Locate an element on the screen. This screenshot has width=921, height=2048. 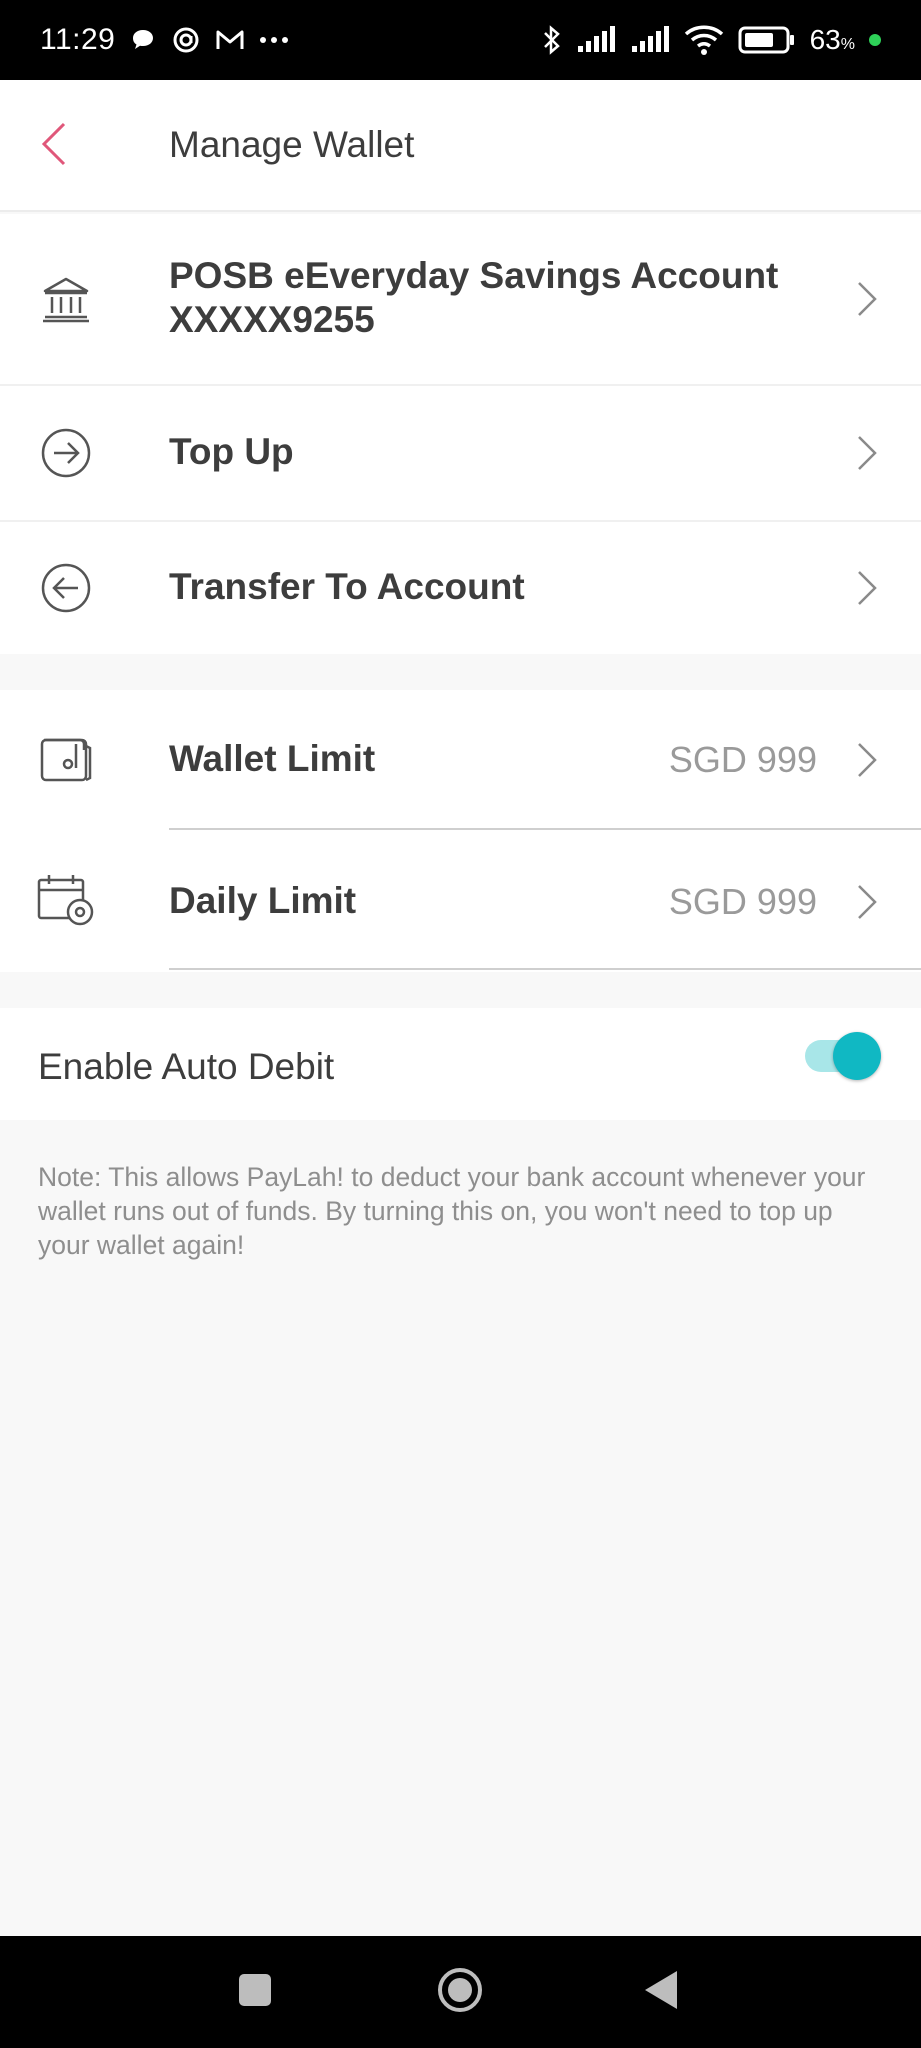
back-button is located at coordinates (70, 146).